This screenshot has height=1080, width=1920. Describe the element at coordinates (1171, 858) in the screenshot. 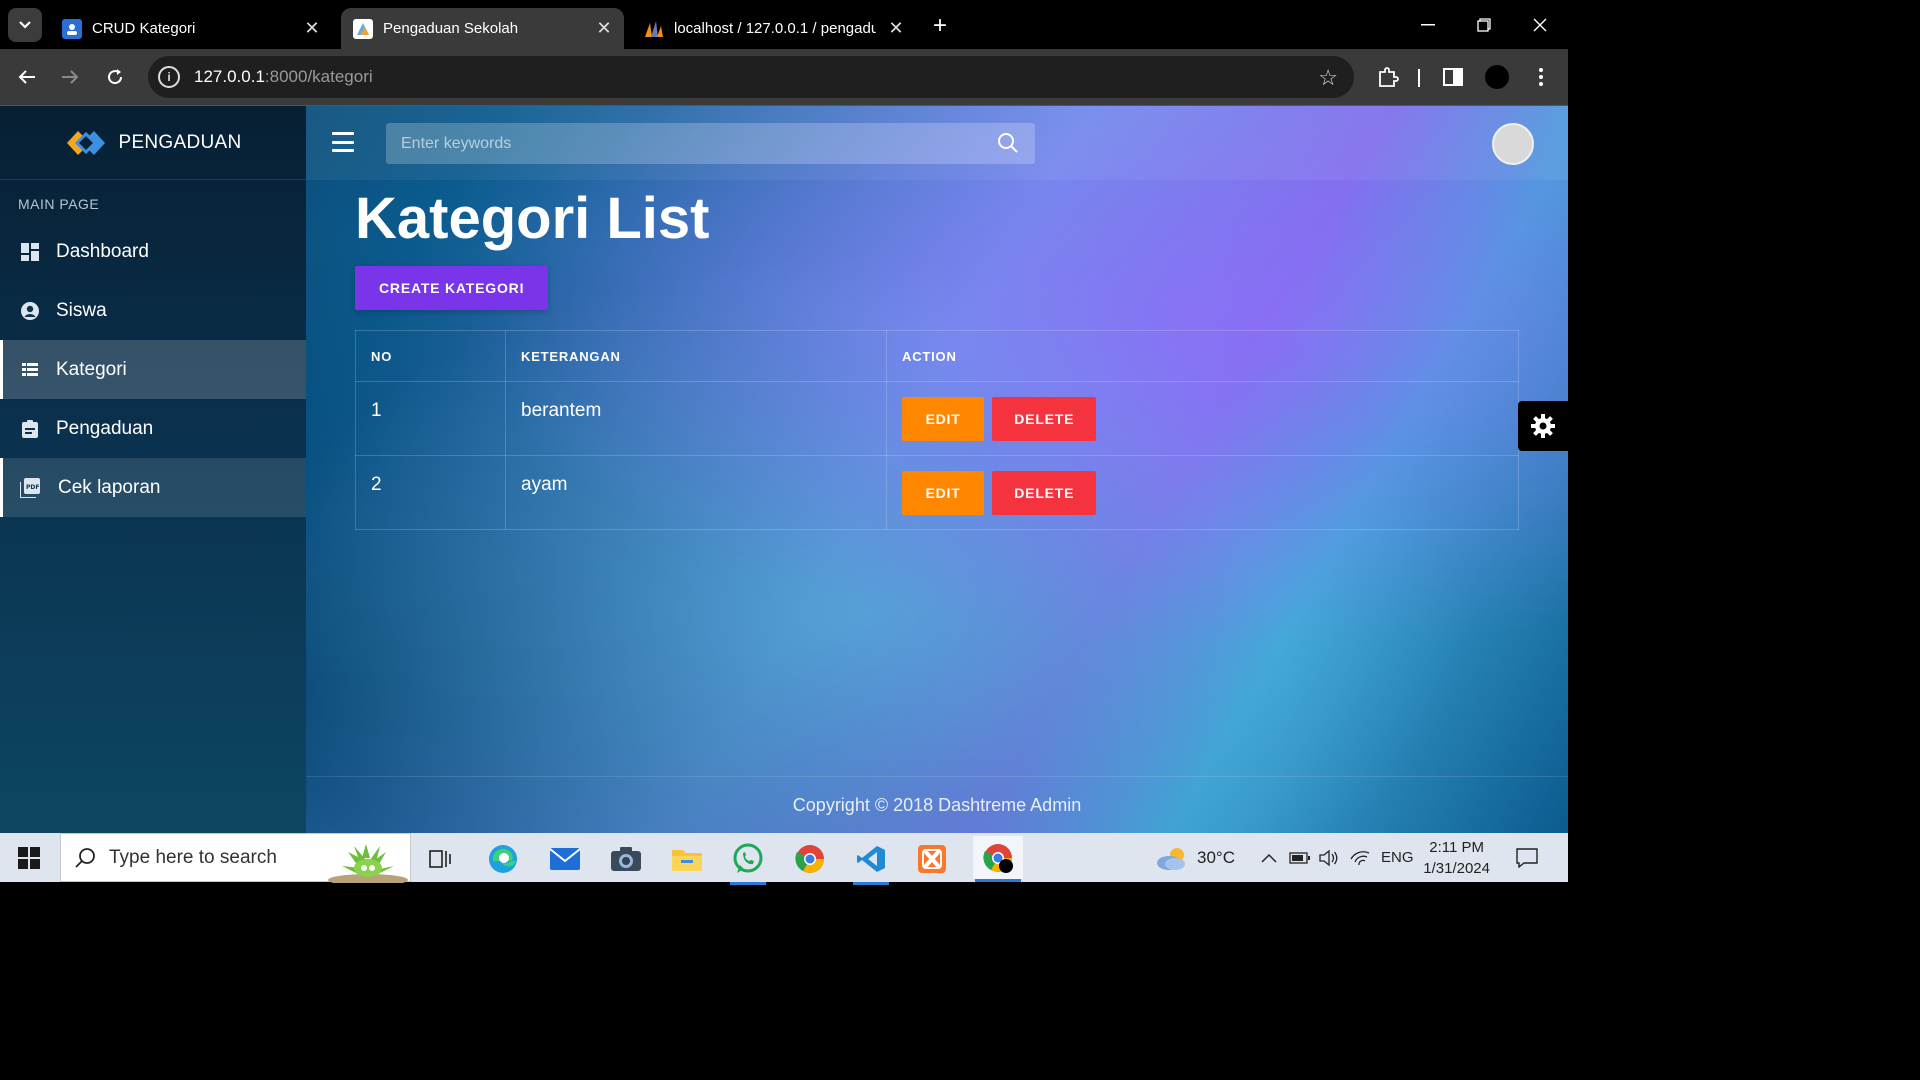

I see `cloudy-weather-icon` at that location.